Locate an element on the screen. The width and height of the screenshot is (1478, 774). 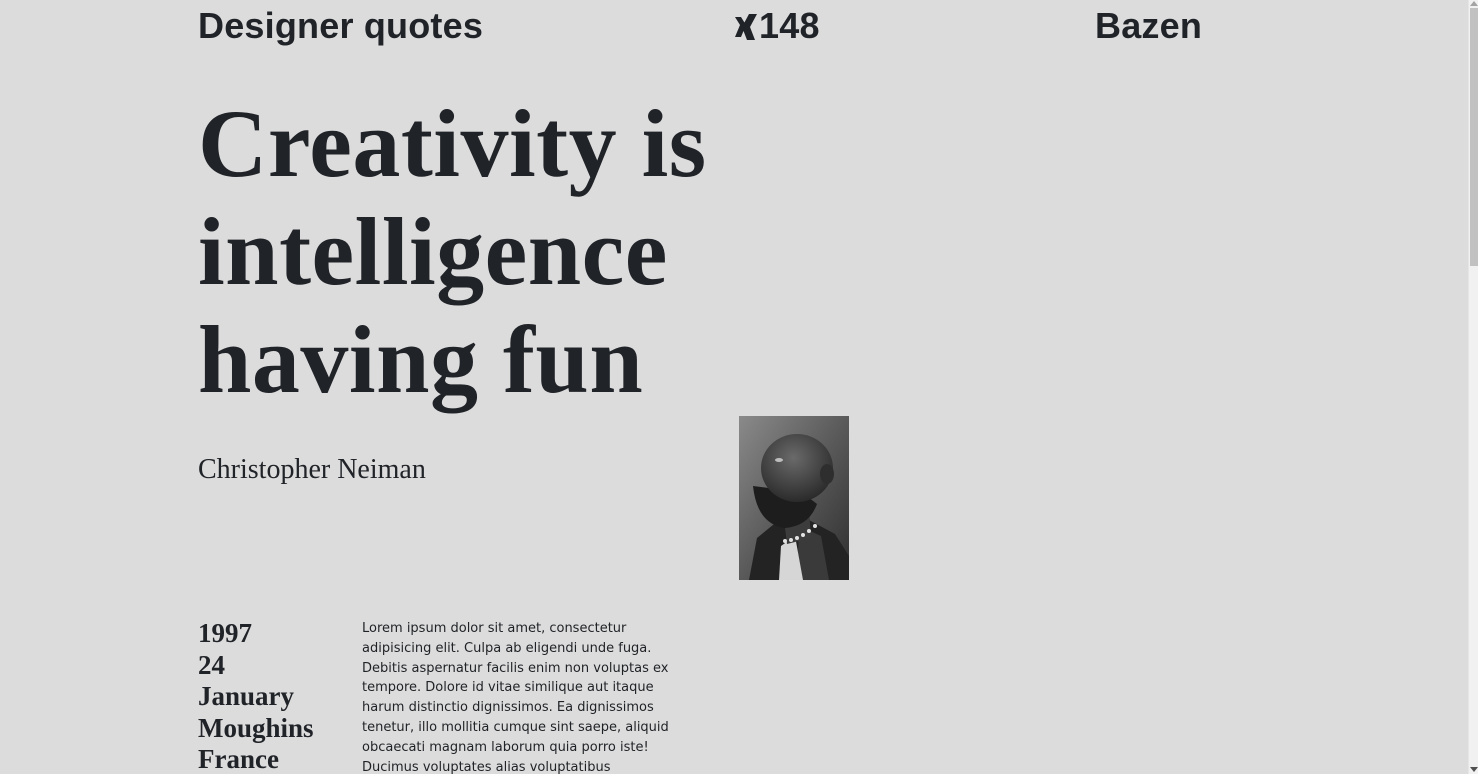
site-header: Designer quotes 148 Bazen is located at coordinates (734, 30).